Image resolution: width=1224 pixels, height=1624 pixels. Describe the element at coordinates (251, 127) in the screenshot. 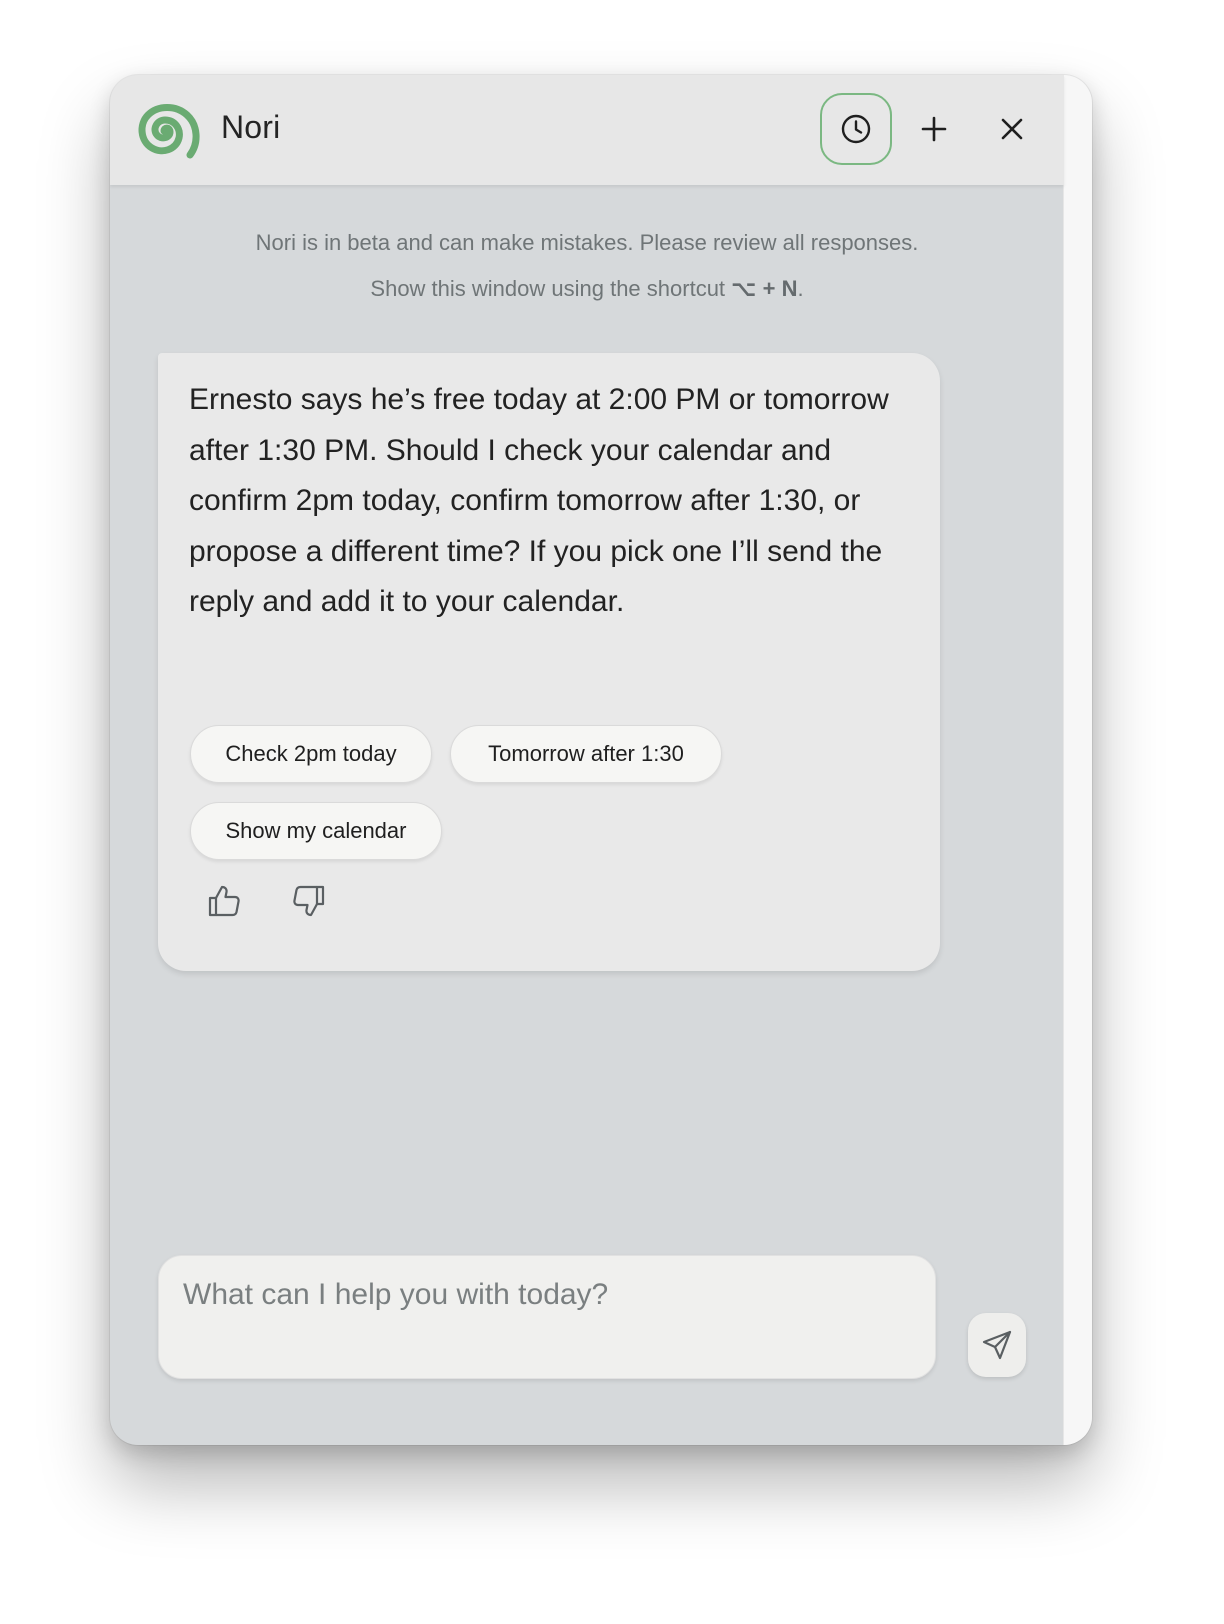

I see `app-title: Nori` at that location.